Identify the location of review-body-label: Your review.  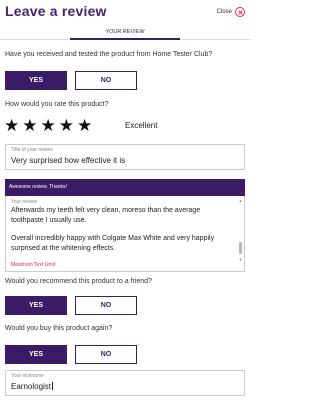
(24, 202).